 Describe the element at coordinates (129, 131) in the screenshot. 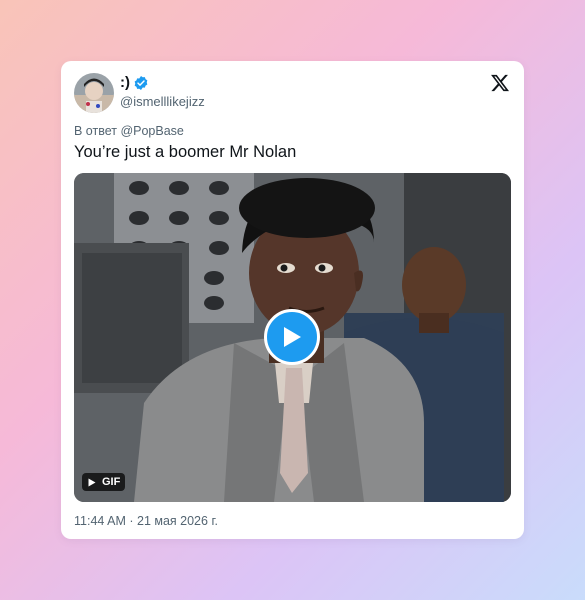

I see `reply-to-line: В ответ @PopBase` at that location.